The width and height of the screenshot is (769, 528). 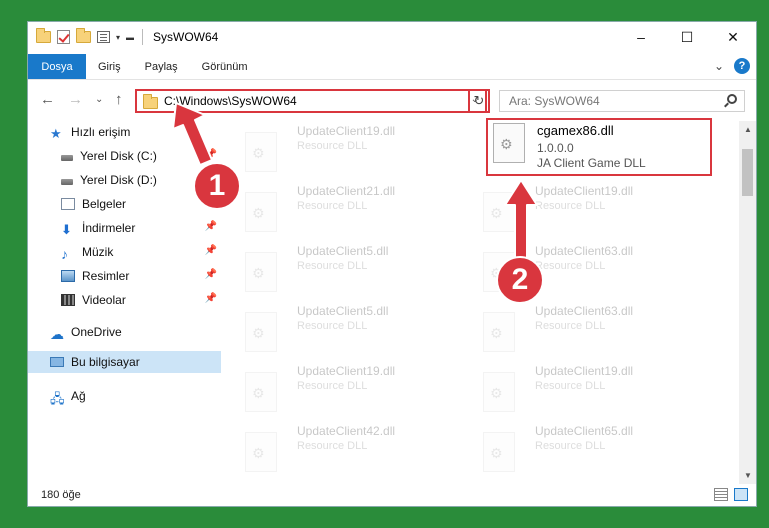 I want to click on step-1-callout: 1, so click(x=217, y=186).